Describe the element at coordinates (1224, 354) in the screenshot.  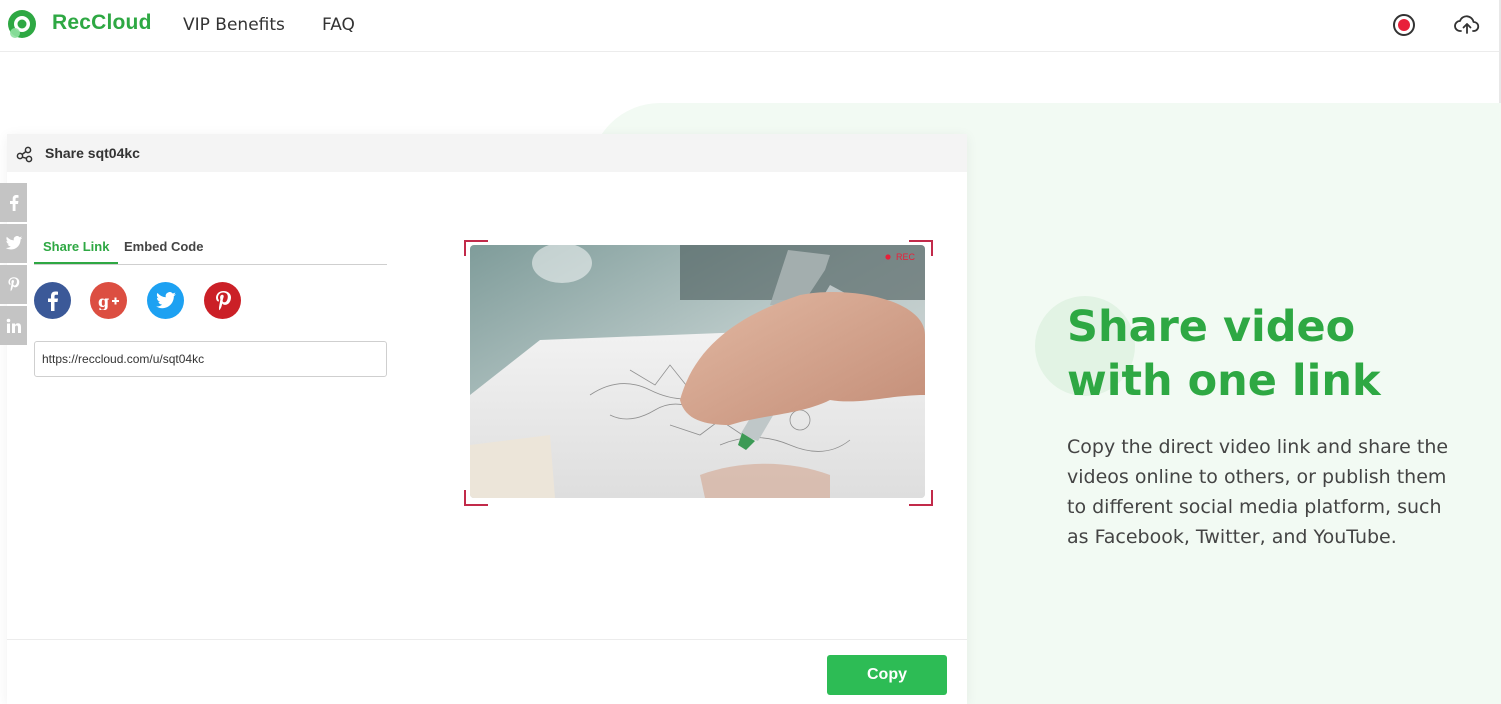
I see `hero-title: Share video with one link` at that location.